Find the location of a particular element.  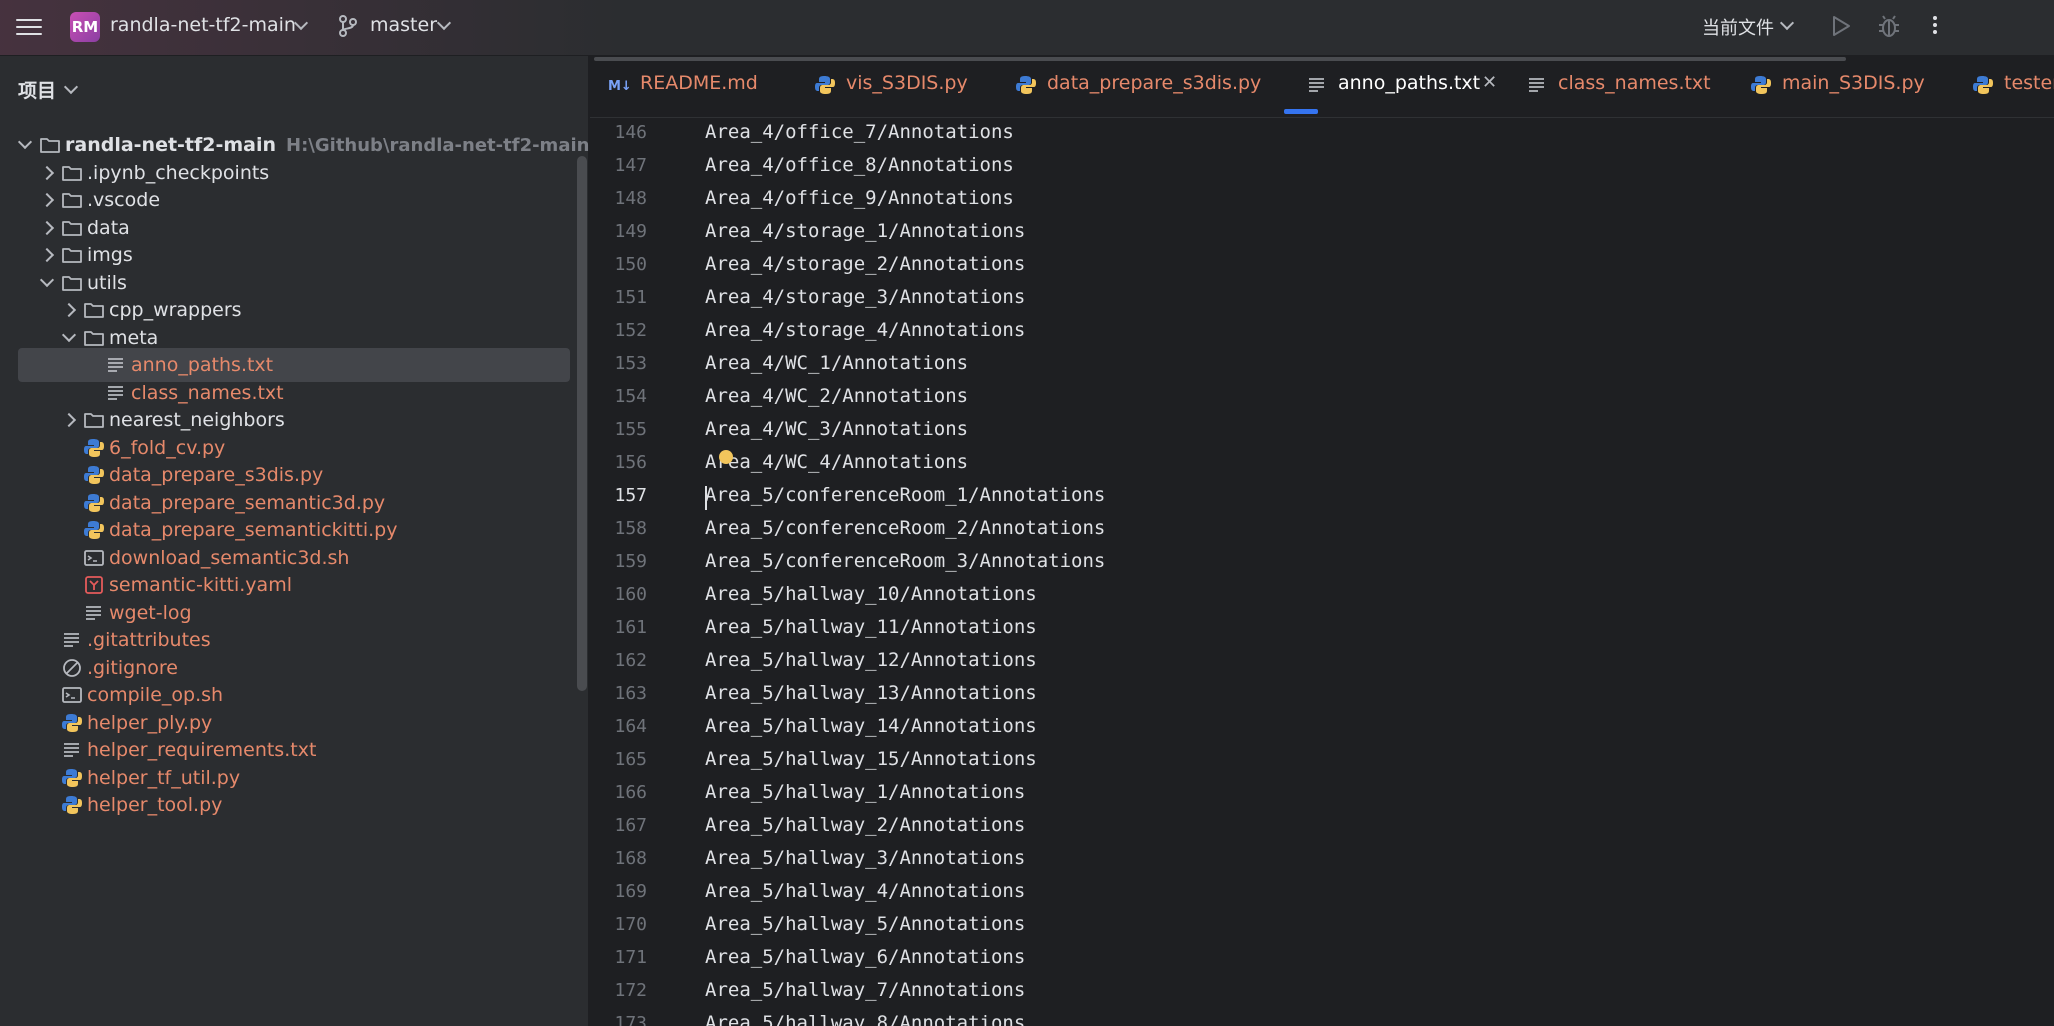

line-number: 149 is located at coordinates (618, 231).